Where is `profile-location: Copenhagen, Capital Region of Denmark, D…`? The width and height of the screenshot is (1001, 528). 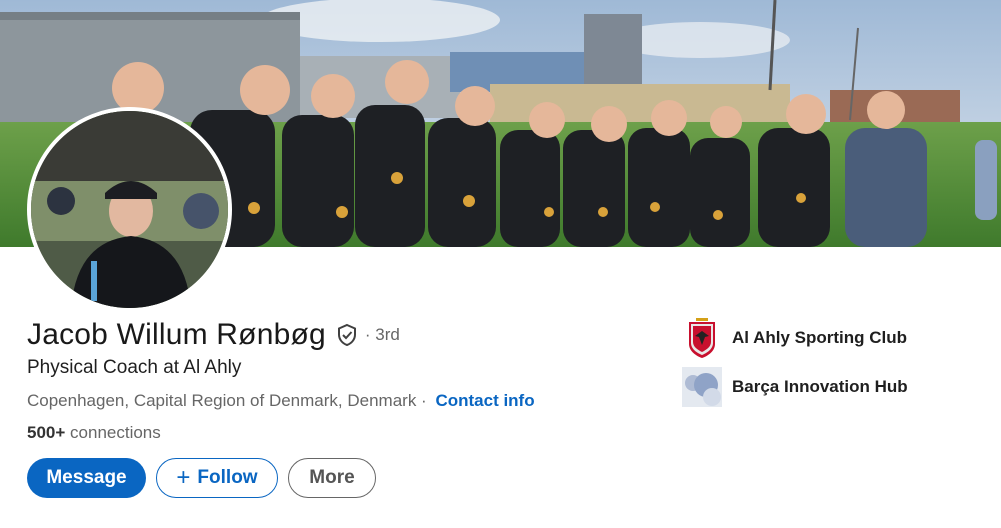 profile-location: Copenhagen, Capital Region of Denmark, D… is located at coordinates (222, 400).